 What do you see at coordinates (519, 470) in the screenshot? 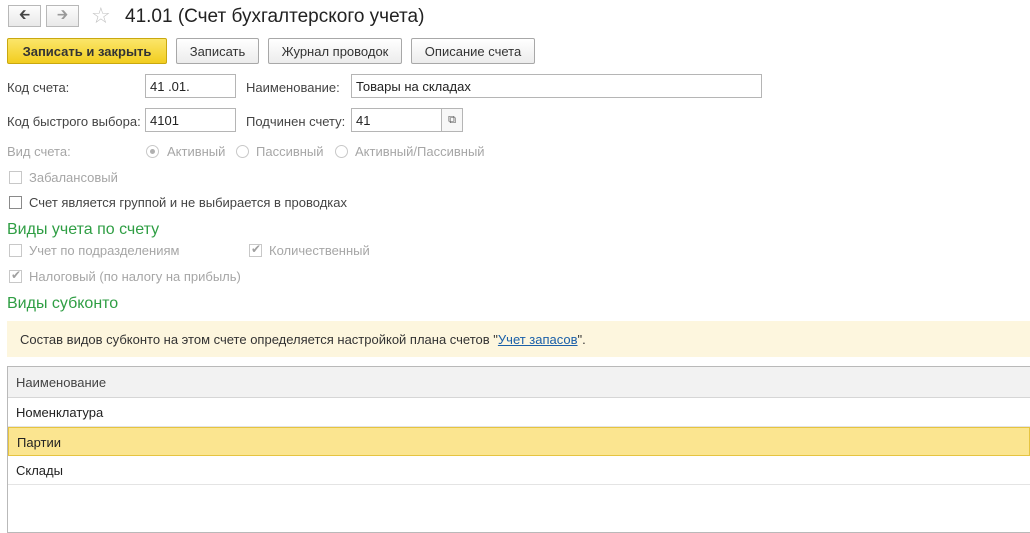
I see `table-row: Склады` at bounding box center [519, 470].